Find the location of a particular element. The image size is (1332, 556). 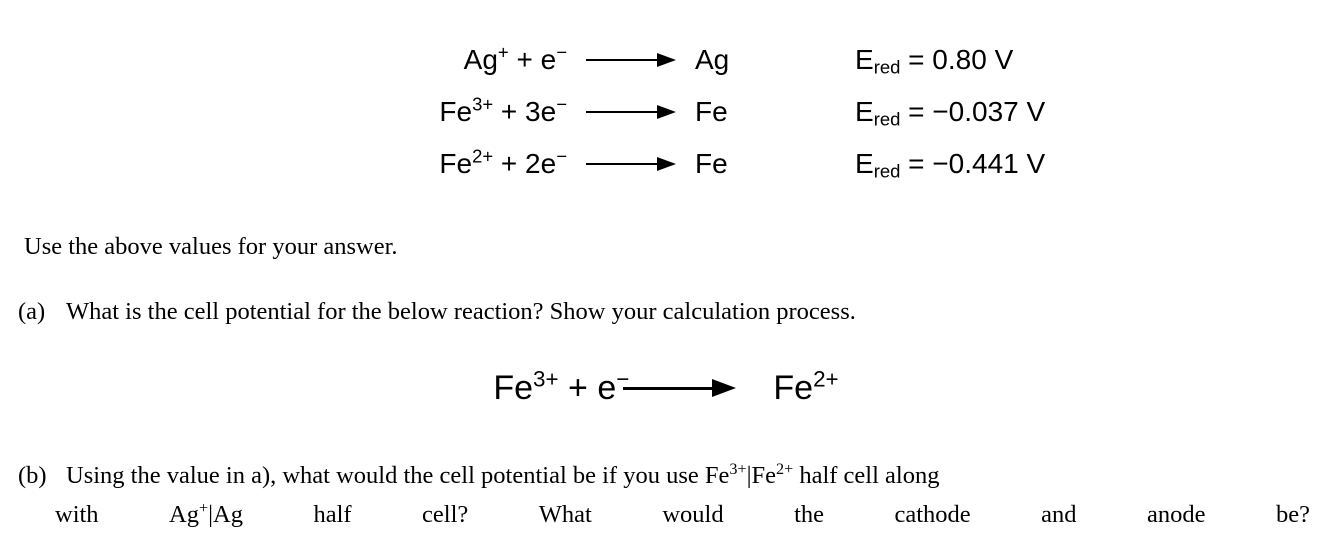

potential-cell: Ered = −0.037 V is located at coordinates (950, 113).